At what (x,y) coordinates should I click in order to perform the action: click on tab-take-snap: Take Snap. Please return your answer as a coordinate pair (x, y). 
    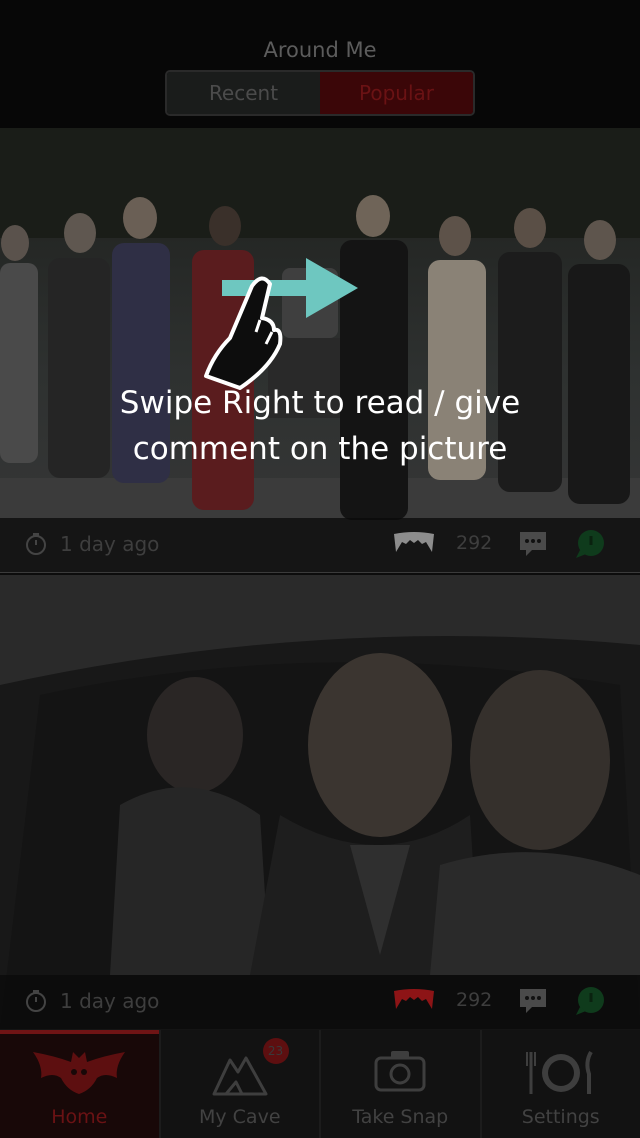
    Looking at the image, I should click on (399, 1084).